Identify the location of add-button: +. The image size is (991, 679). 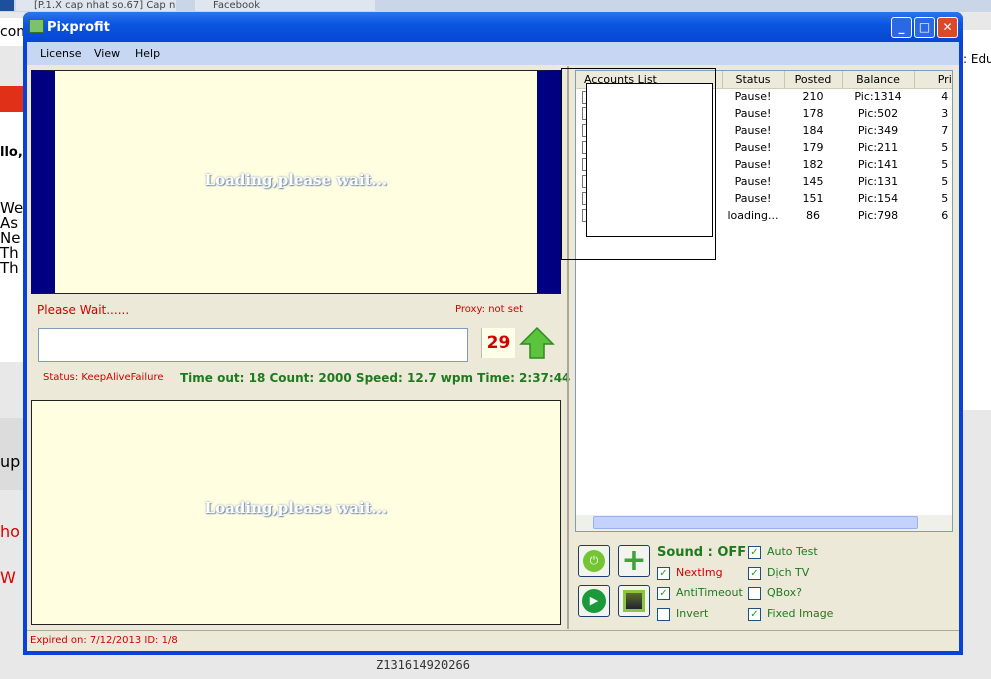
(634, 561).